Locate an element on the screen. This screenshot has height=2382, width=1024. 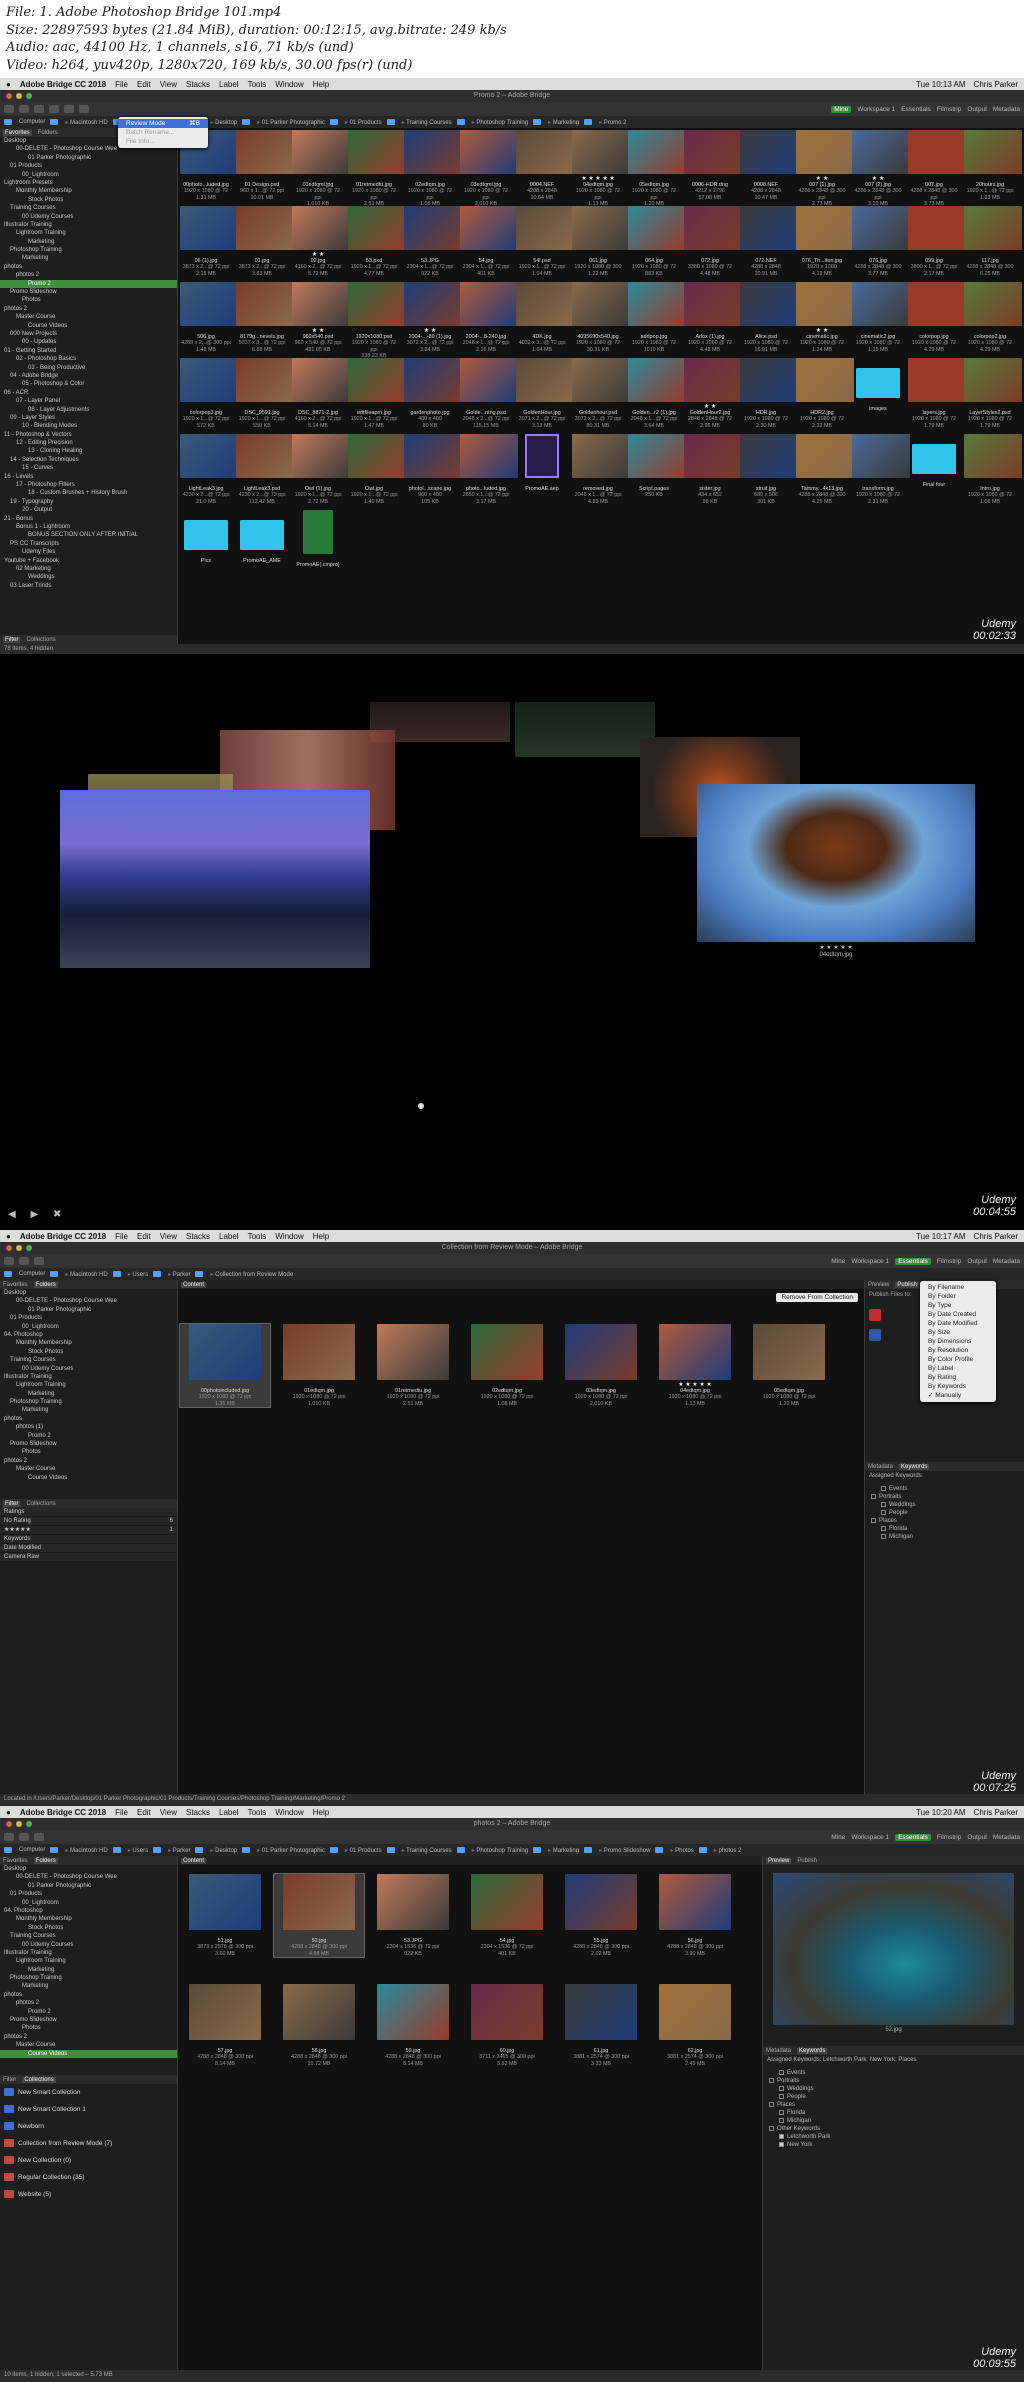
thumbnail: 62.jpg 3881 x 2574 @ 300 ppi 2.49 MB is located at coordinates (695, 2025).